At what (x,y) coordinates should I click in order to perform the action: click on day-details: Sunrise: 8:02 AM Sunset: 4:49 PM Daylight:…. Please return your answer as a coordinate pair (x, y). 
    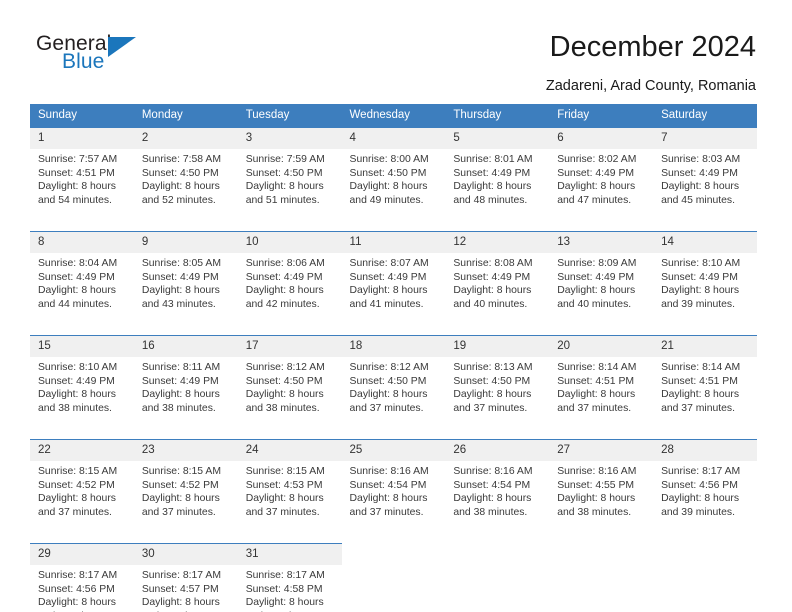
    Looking at the image, I should click on (601, 178).